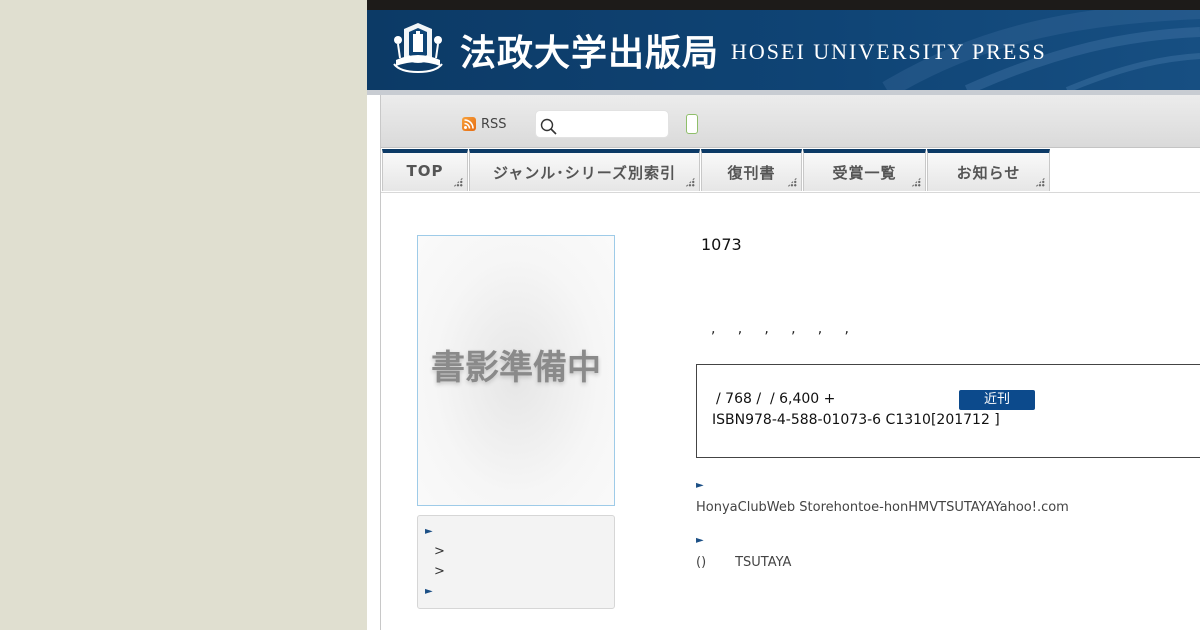 This screenshot has width=1200, height=630. I want to click on header-banner: 法政大学出版局 HOSEI UNIVERSITY PRESS, so click(783, 50).